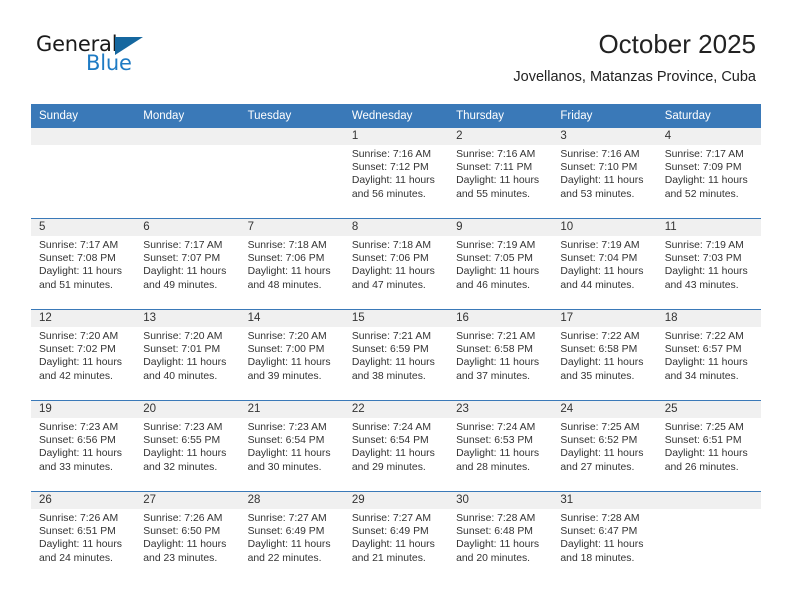 This screenshot has height=612, width=792. Describe the element at coordinates (187, 136) in the screenshot. I see `day-number` at that location.